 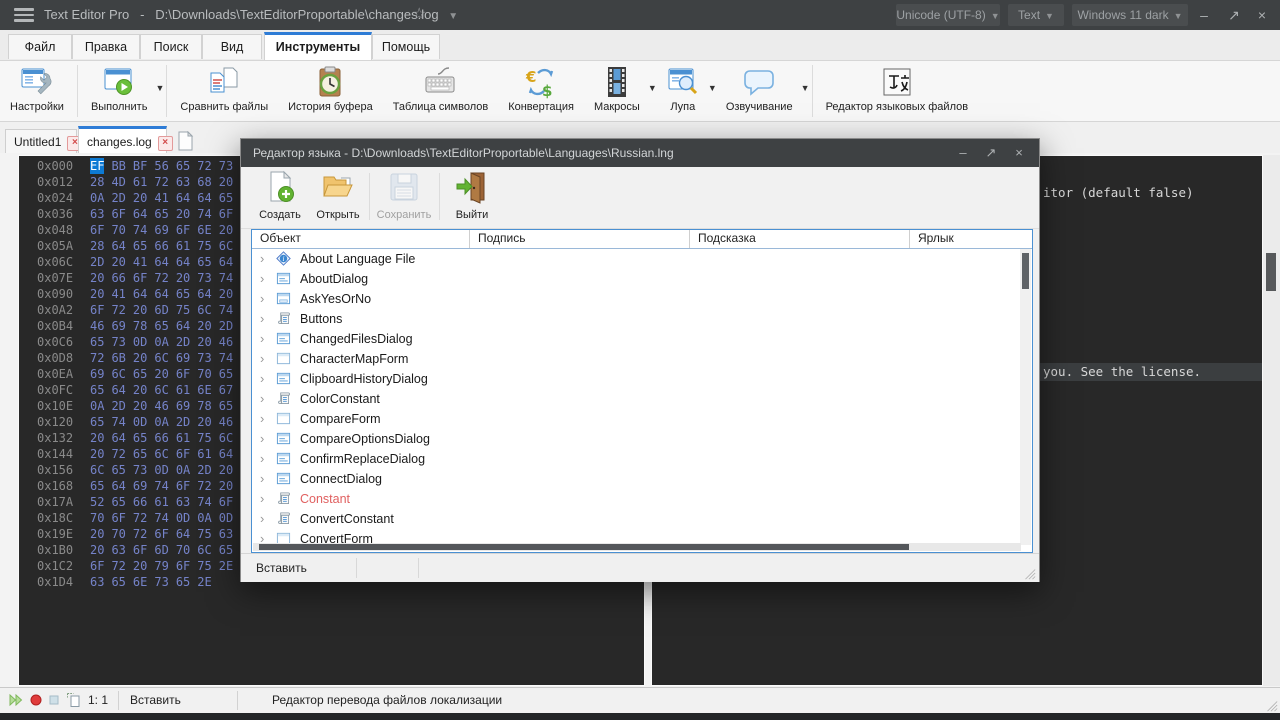 What do you see at coordinates (16, 700) in the screenshot?
I see `run-macro-icon` at bounding box center [16, 700].